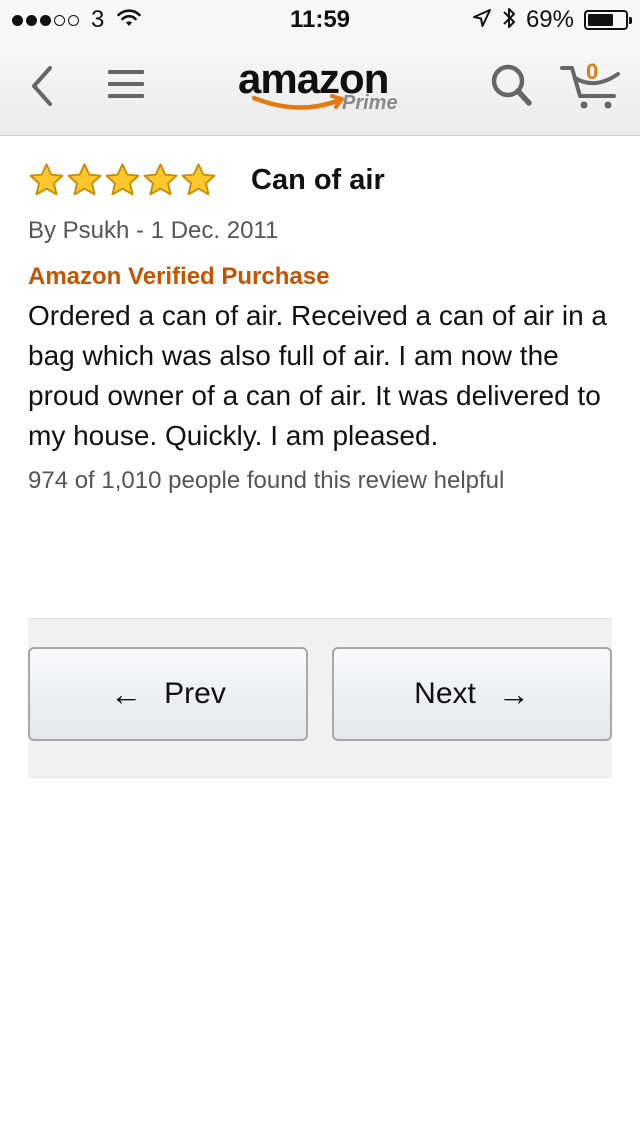 The height and width of the screenshot is (1136, 640). What do you see at coordinates (445, 693) in the screenshot?
I see `next-button-label: Next` at bounding box center [445, 693].